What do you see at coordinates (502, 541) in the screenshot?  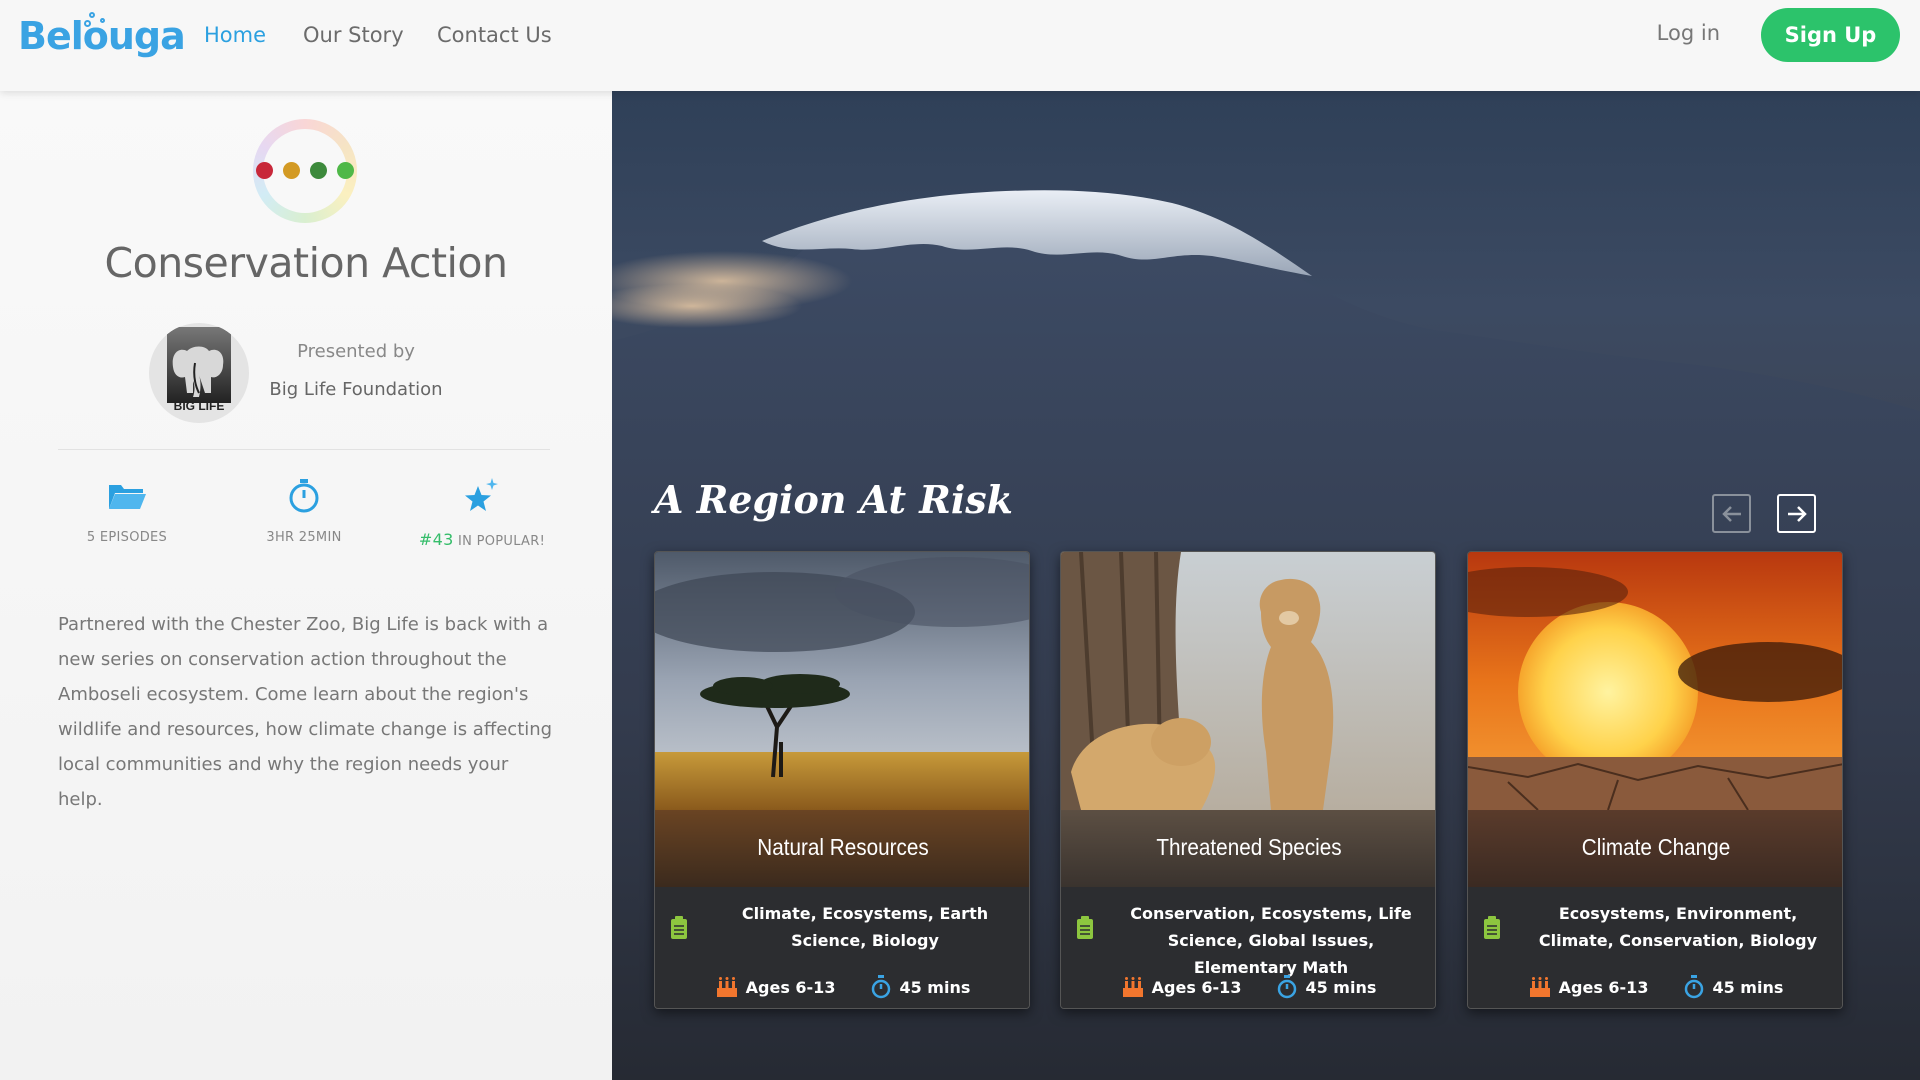 I see `rank-suffix: IN POPULAR!` at bounding box center [502, 541].